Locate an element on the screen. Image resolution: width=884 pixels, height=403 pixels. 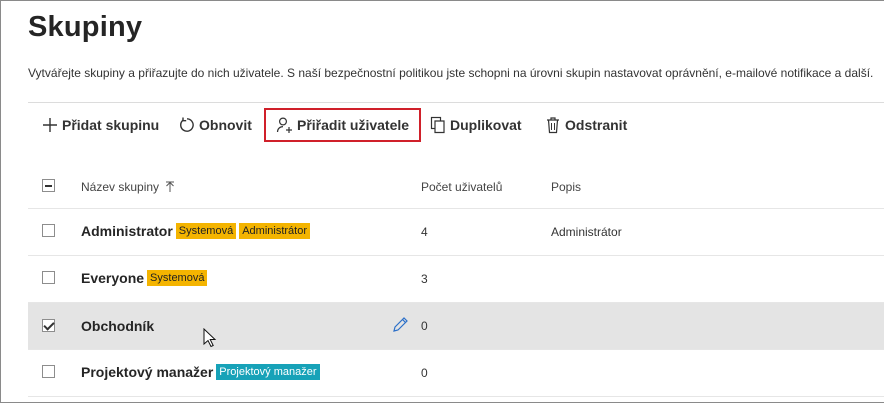
delete-label: Odstranit is located at coordinates (596, 125).